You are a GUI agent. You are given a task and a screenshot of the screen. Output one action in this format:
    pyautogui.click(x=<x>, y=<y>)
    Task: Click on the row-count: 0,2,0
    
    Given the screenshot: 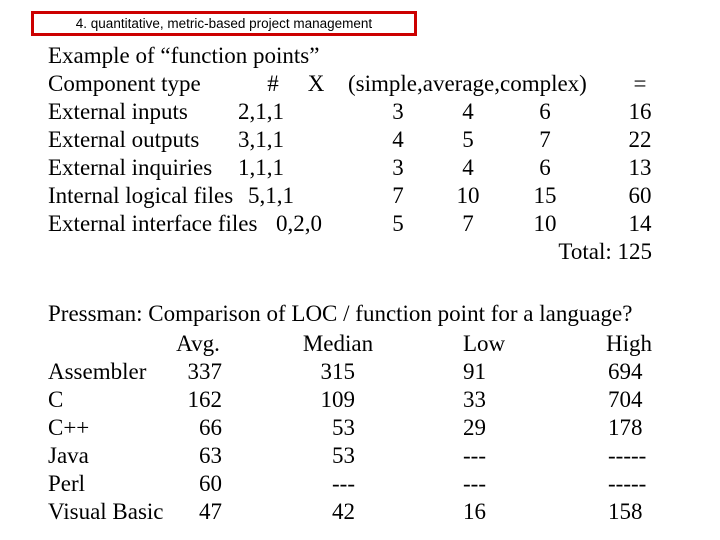 What is the action you would take?
    pyautogui.click(x=299, y=223)
    